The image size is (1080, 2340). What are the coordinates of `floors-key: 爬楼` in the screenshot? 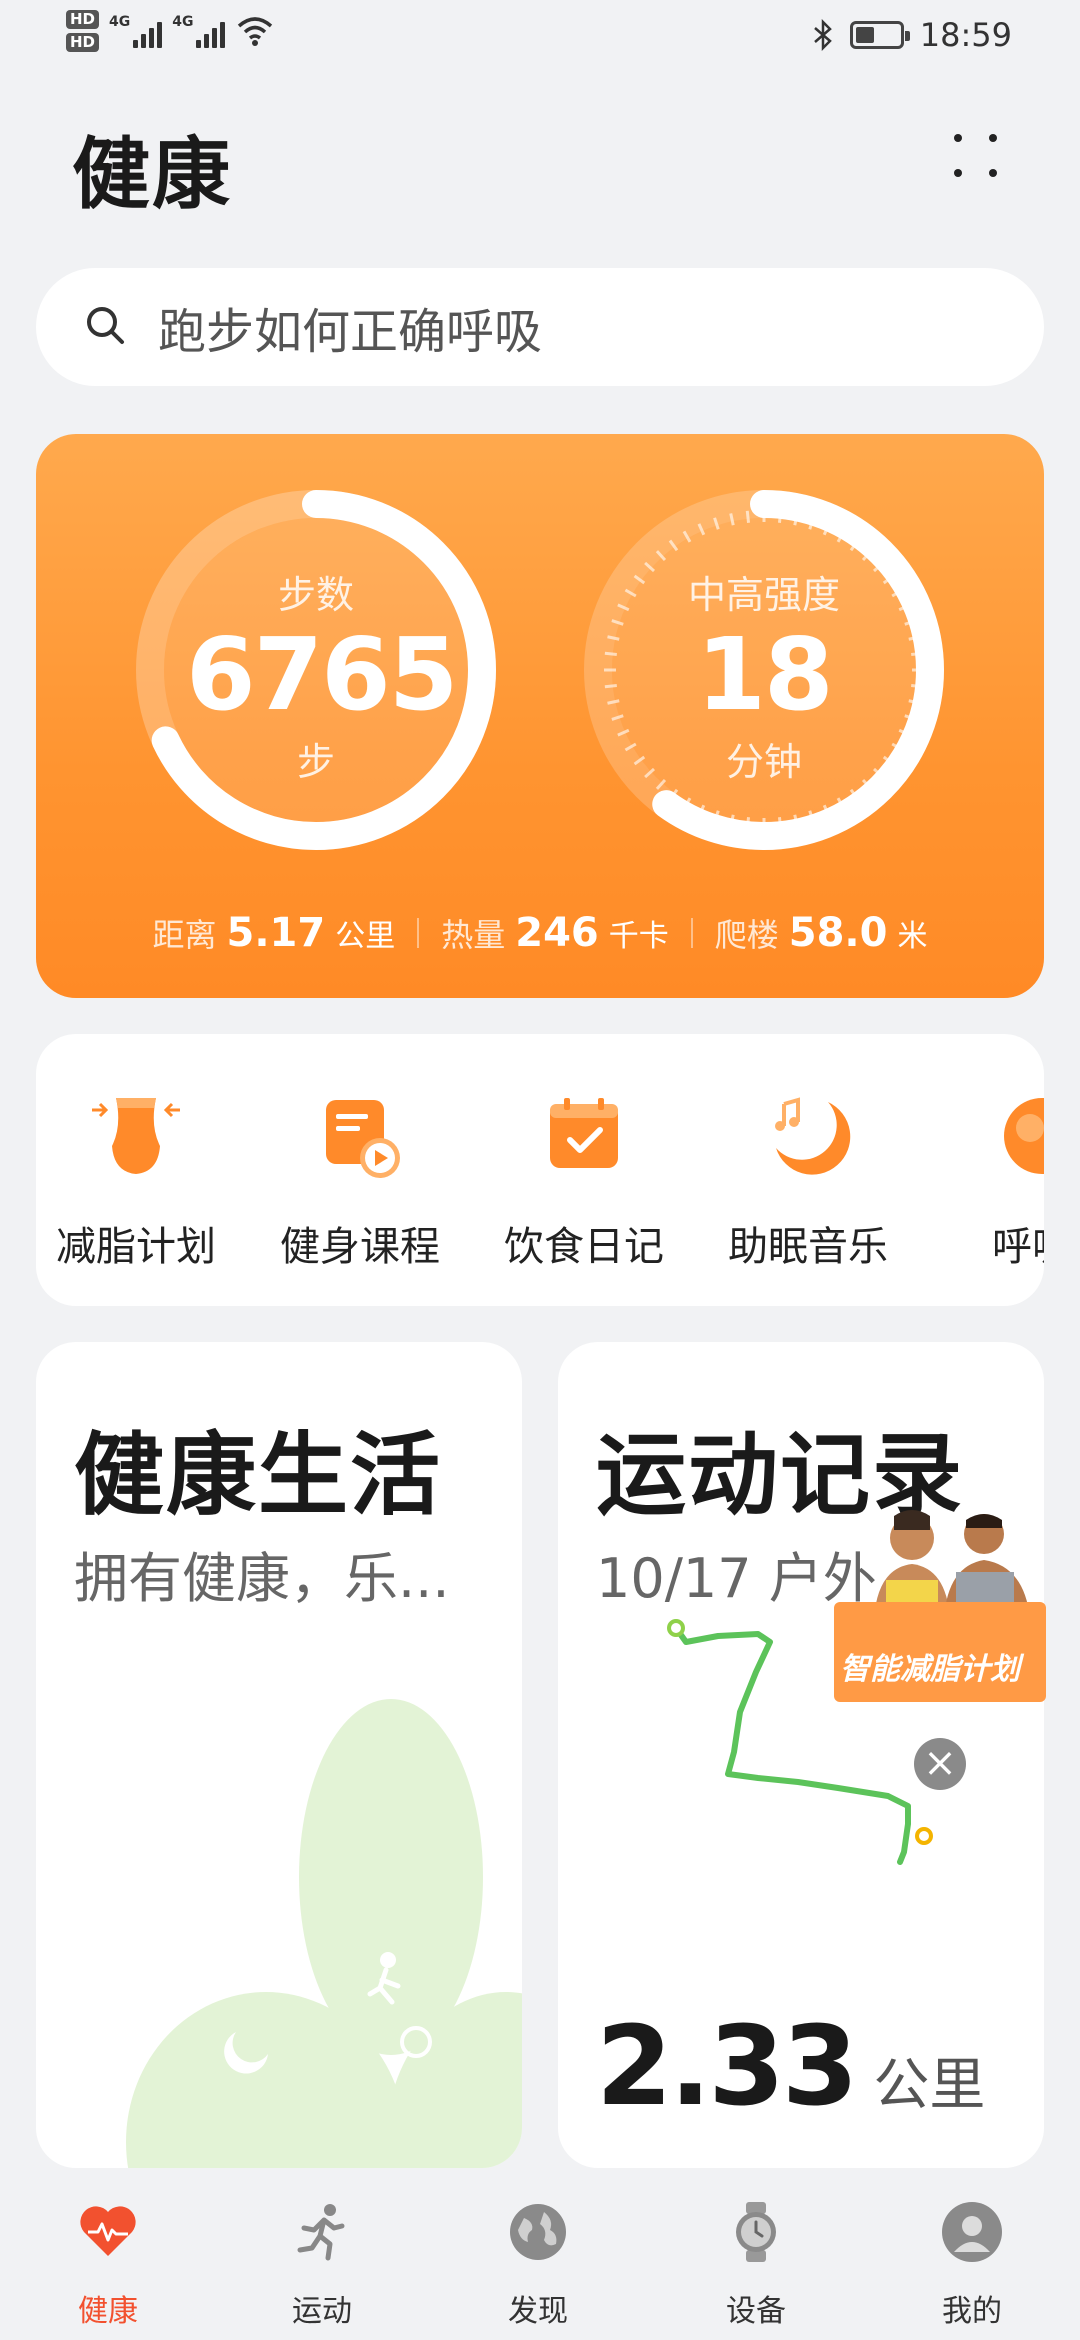 It's located at (746, 935).